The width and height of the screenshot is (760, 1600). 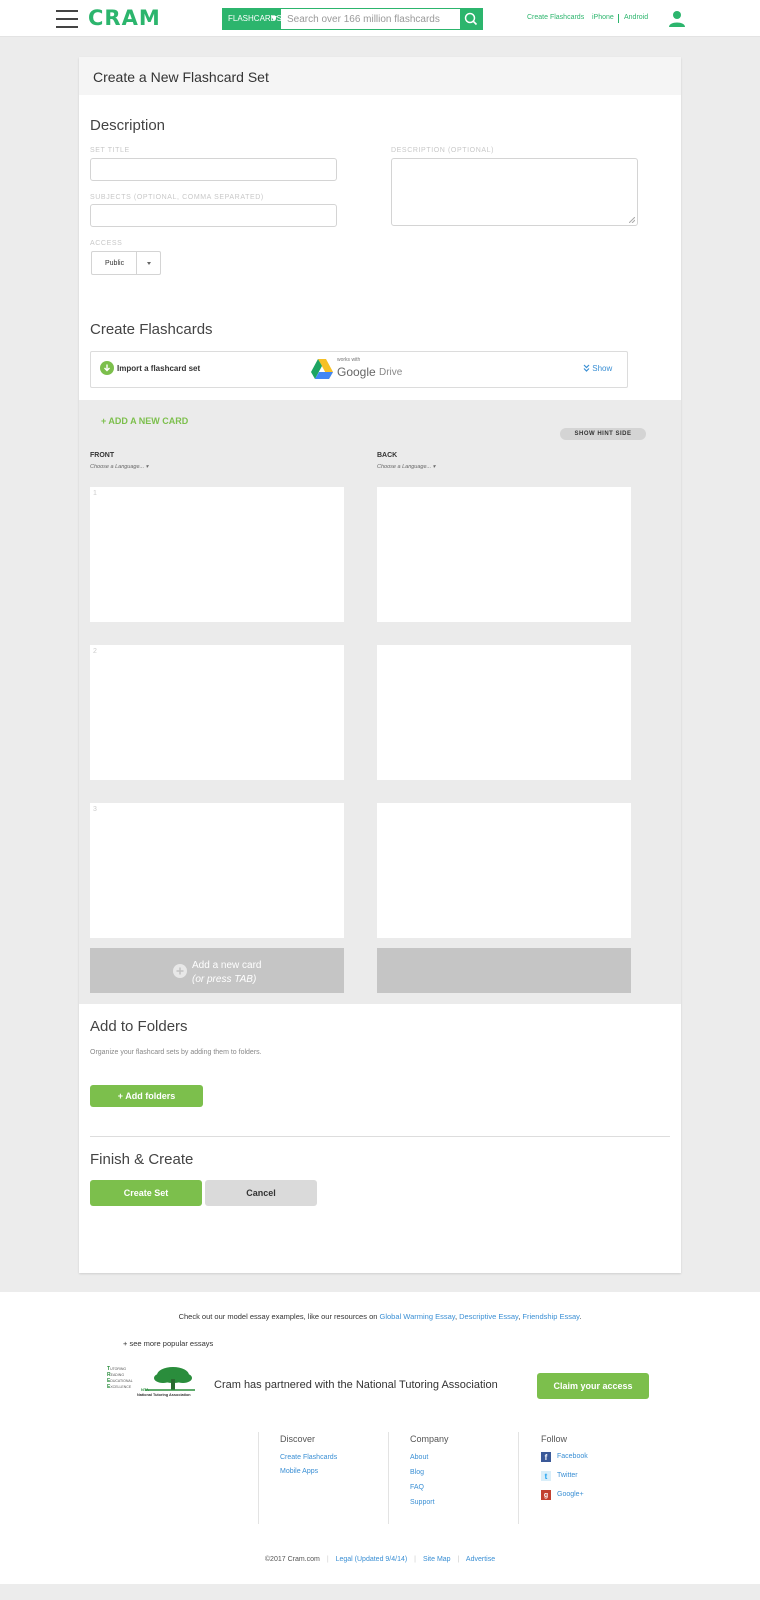 I want to click on drive-google-text: Google, so click(x=356, y=372).